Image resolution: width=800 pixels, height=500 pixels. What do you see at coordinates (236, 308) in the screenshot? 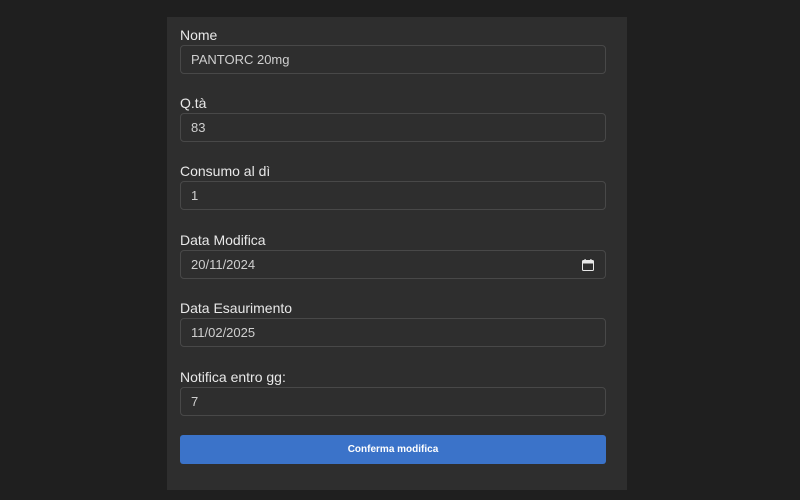
I see `data-esaurimento-label: Data Esaurimento` at bounding box center [236, 308].